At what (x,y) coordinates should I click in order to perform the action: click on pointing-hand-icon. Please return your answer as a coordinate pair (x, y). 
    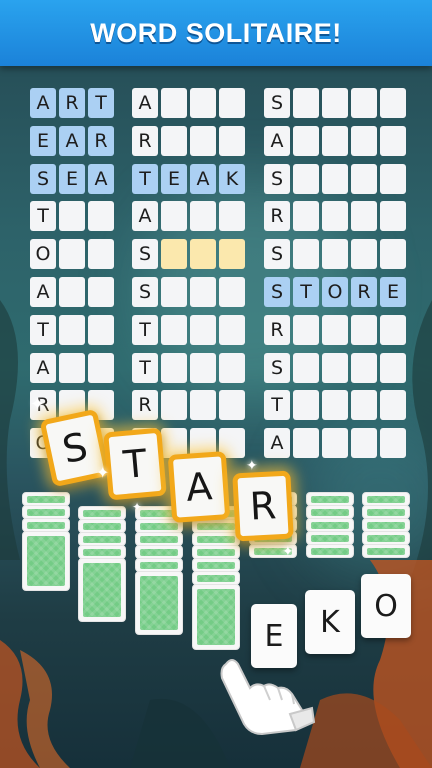
    Looking at the image, I should click on (268, 697).